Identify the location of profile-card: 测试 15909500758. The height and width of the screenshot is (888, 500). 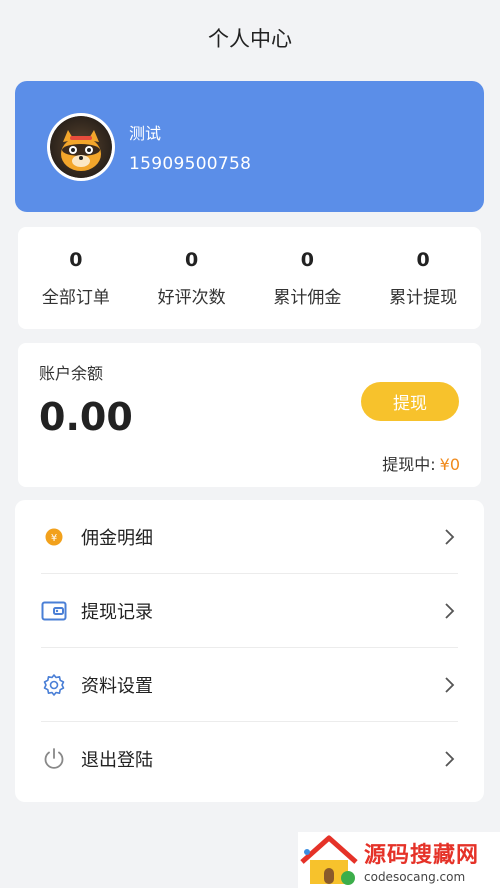
(249, 146).